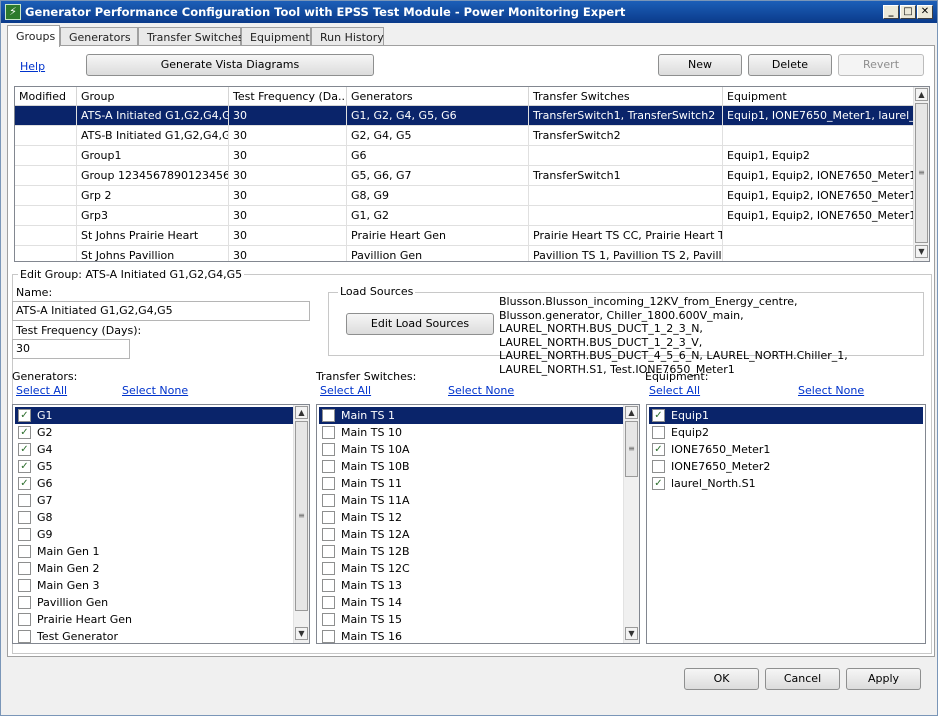 This screenshot has width=938, height=716. What do you see at coordinates (721, 679) in the screenshot?
I see `ok-button: OK` at bounding box center [721, 679].